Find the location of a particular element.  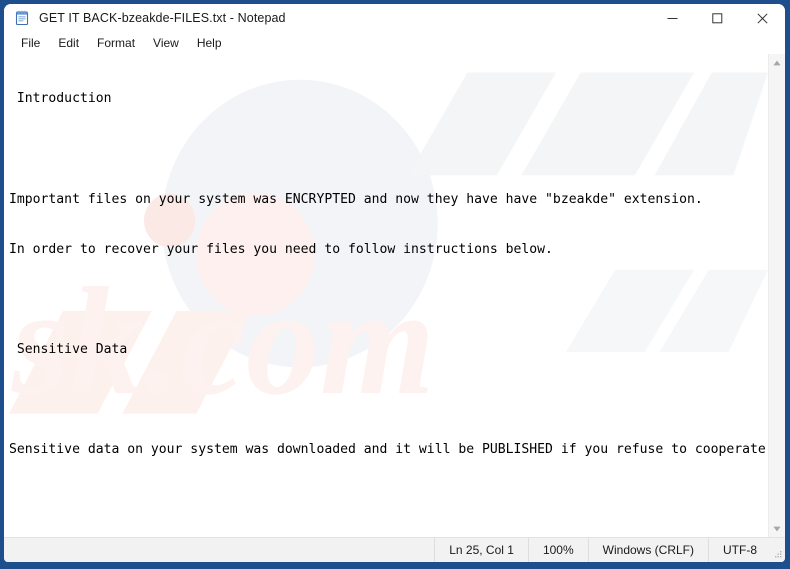

status-zoom-level: 100% is located at coordinates (557, 550).